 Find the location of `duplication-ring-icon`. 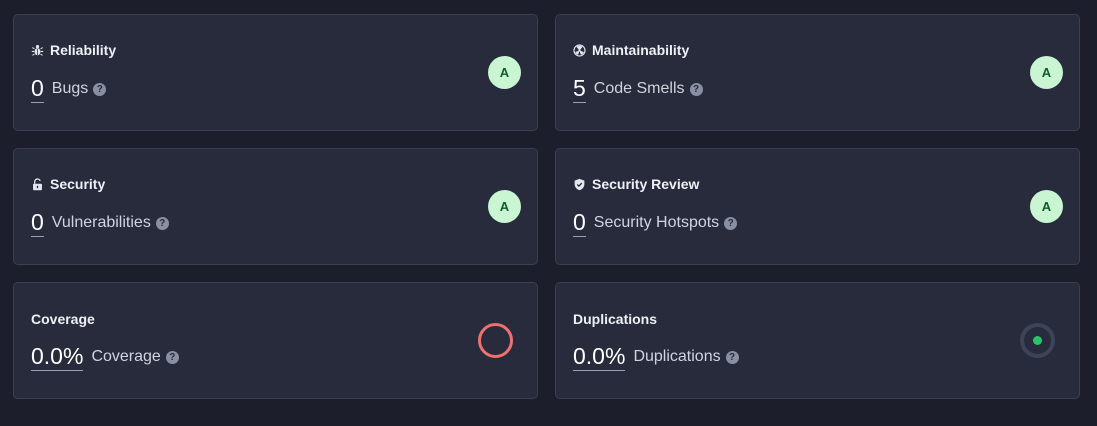

duplication-ring-icon is located at coordinates (1037, 340).